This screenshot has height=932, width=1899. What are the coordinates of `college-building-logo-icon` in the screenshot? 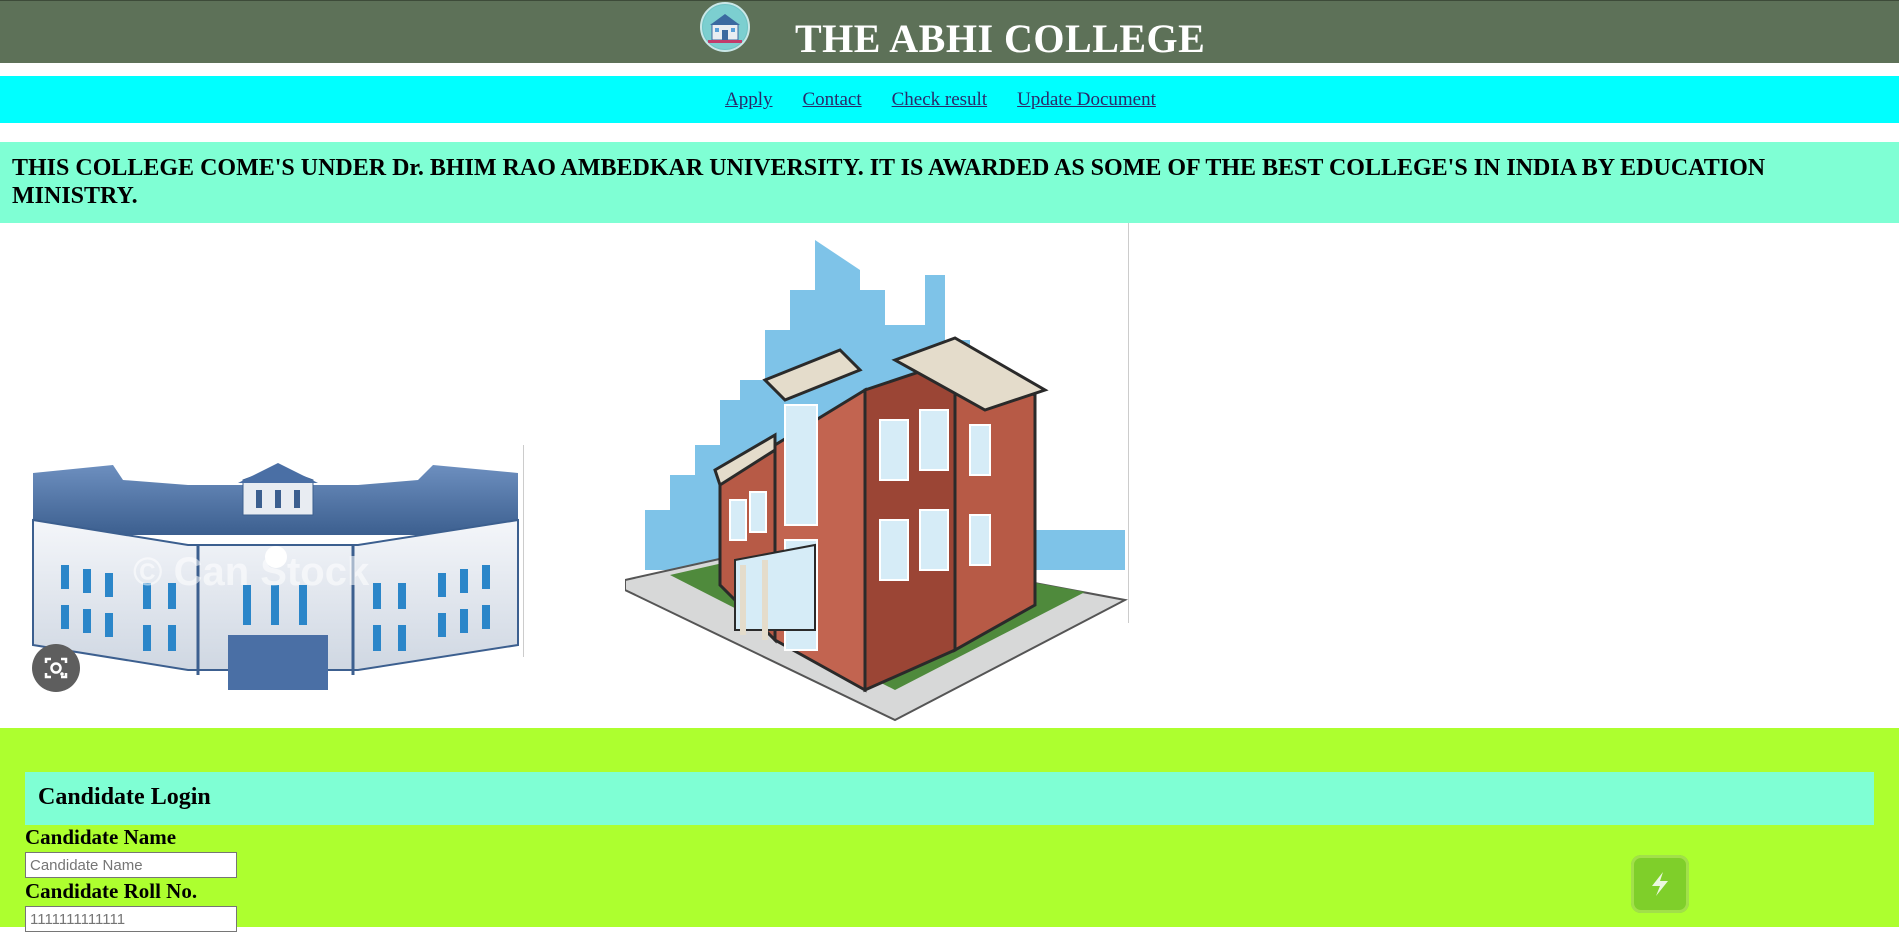 It's located at (725, 27).